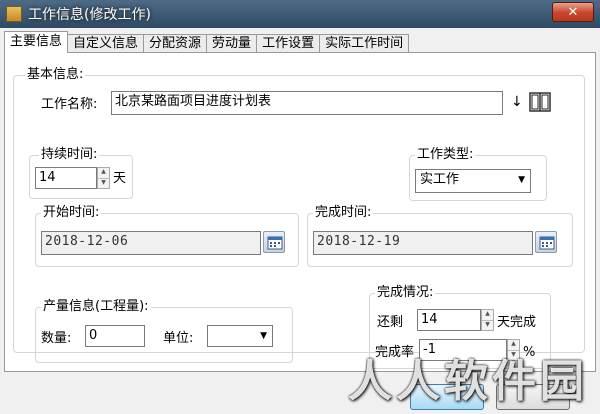 The height and width of the screenshot is (414, 600). Describe the element at coordinates (56, 338) in the screenshot. I see `quantity-label: 数量:` at that location.